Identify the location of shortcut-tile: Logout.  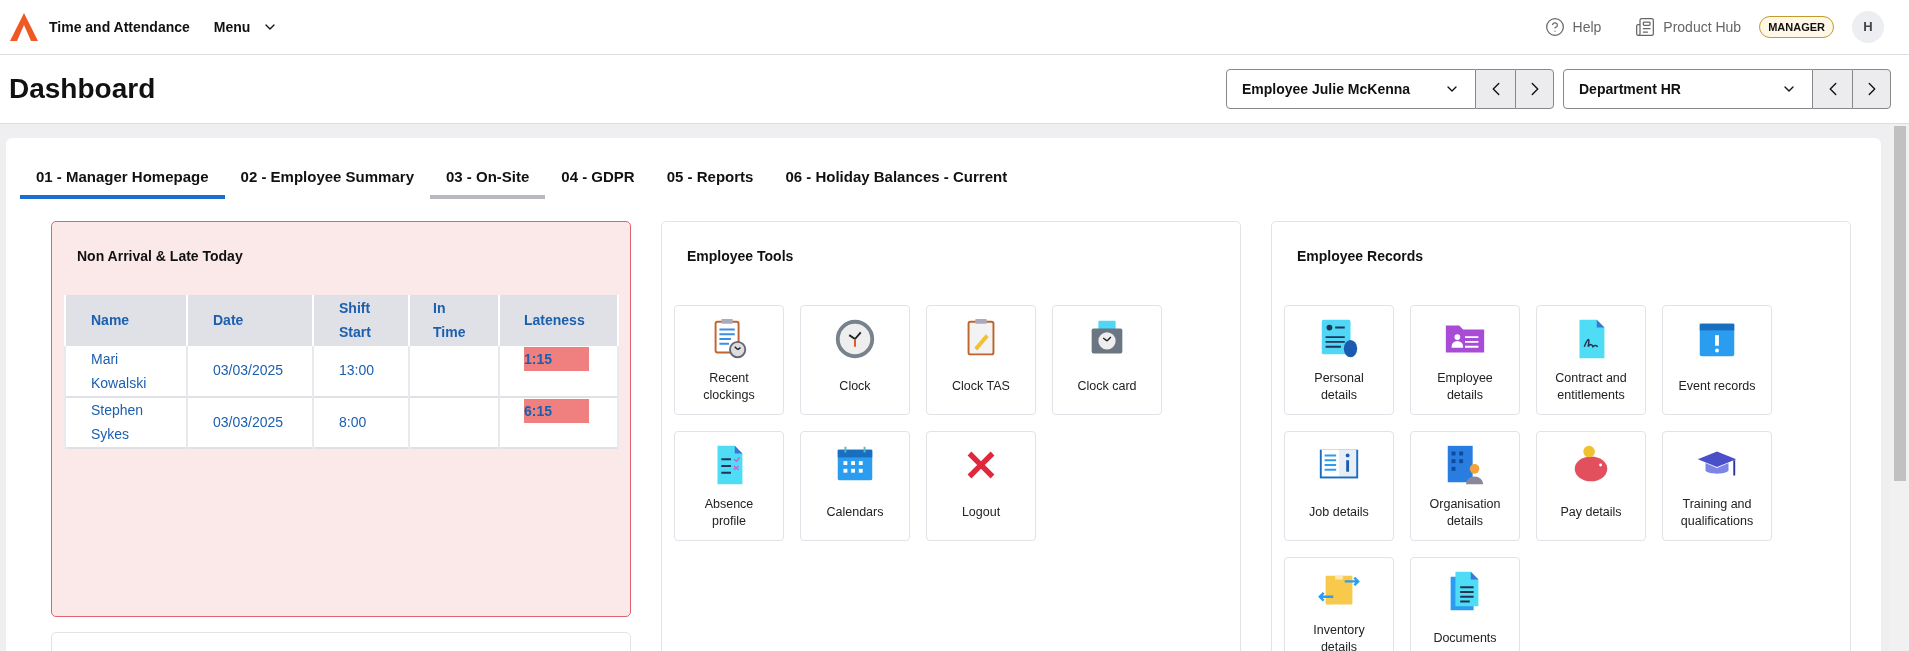
(981, 485).